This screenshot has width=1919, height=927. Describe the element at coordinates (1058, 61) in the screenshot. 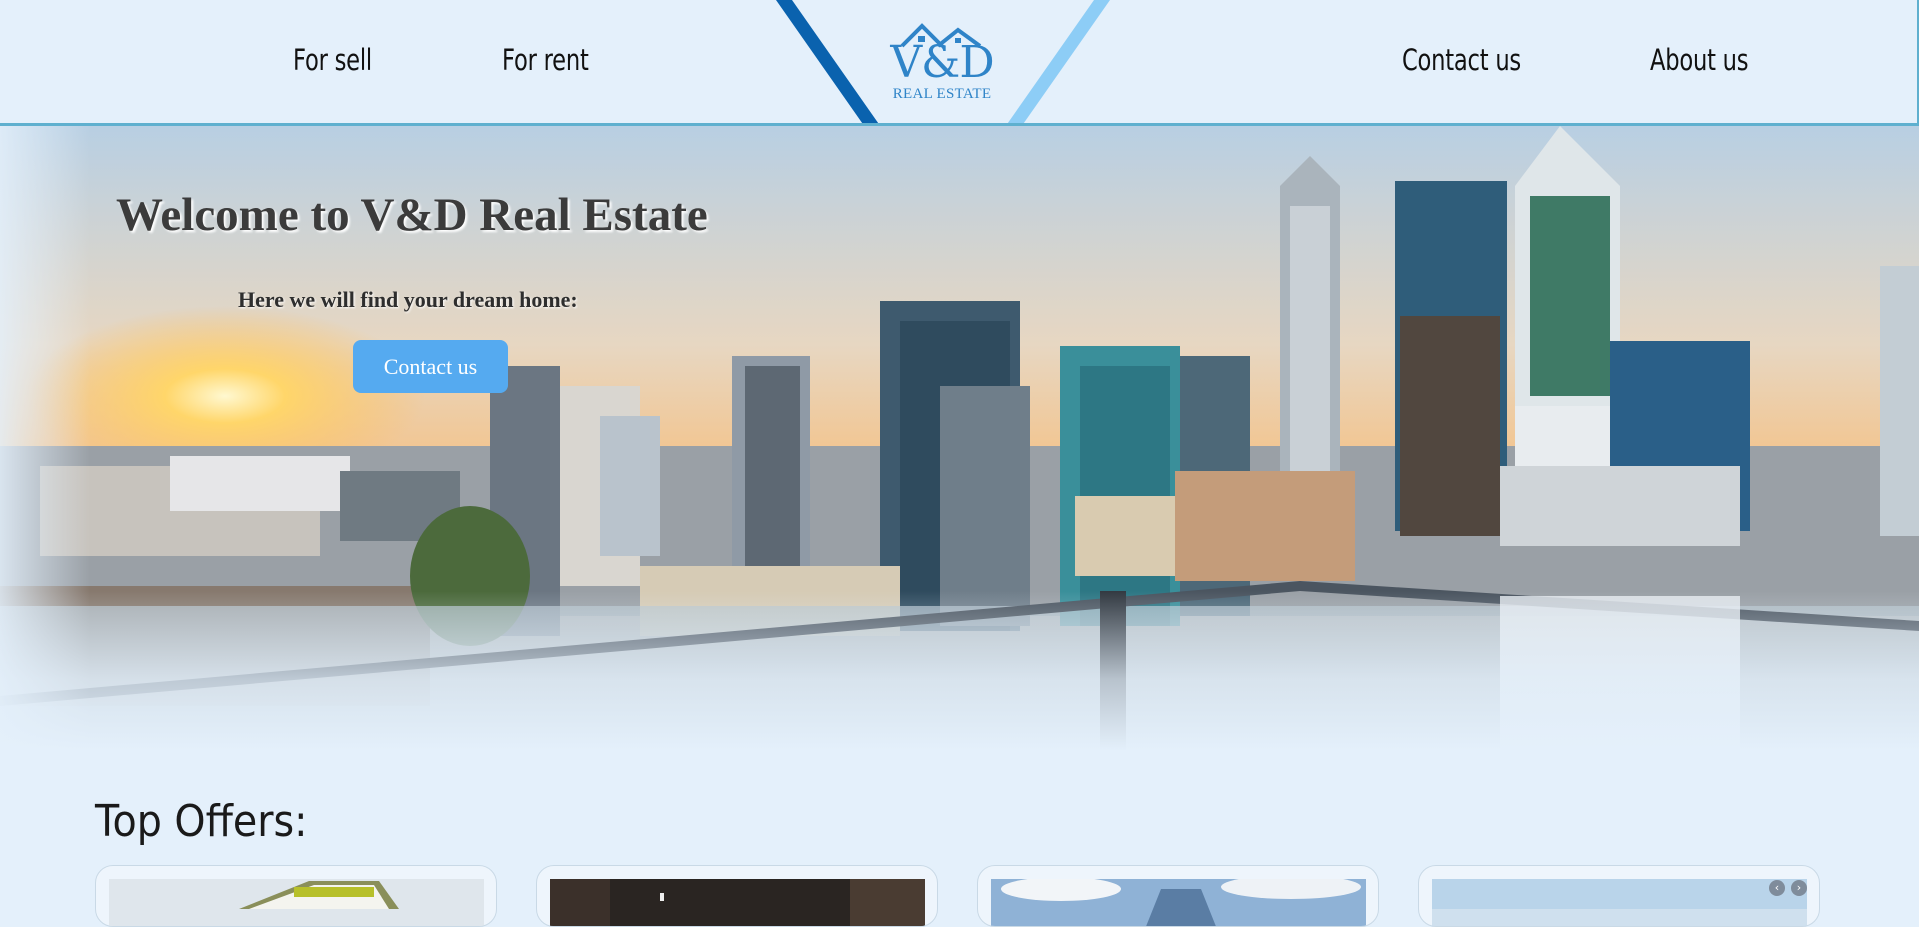

I see `decorative-stripe-light` at that location.